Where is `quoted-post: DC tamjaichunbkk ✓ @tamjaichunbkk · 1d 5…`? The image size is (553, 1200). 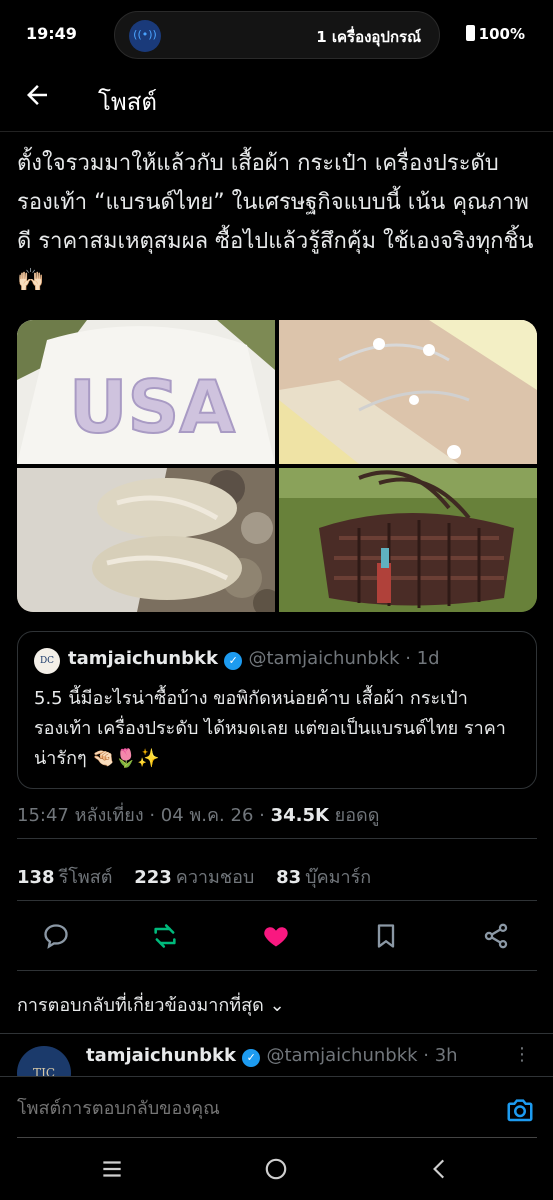 quoted-post: DC tamjaichunbkk ✓ @tamjaichunbkk · 1d 5… is located at coordinates (277, 710).